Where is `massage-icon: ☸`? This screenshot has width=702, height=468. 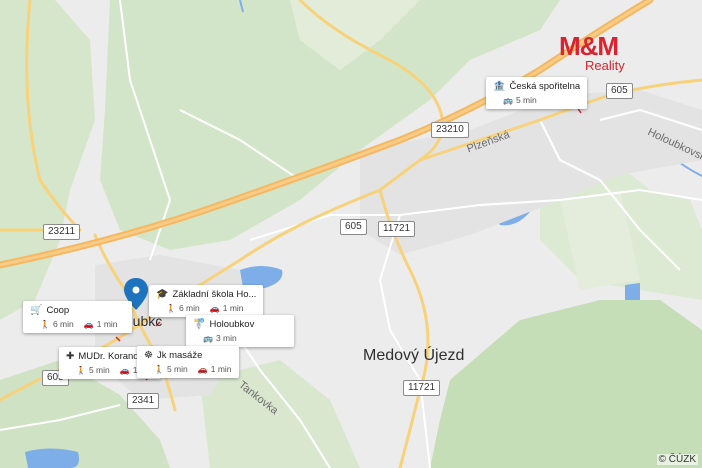
massage-icon: ☸ is located at coordinates (148, 355).